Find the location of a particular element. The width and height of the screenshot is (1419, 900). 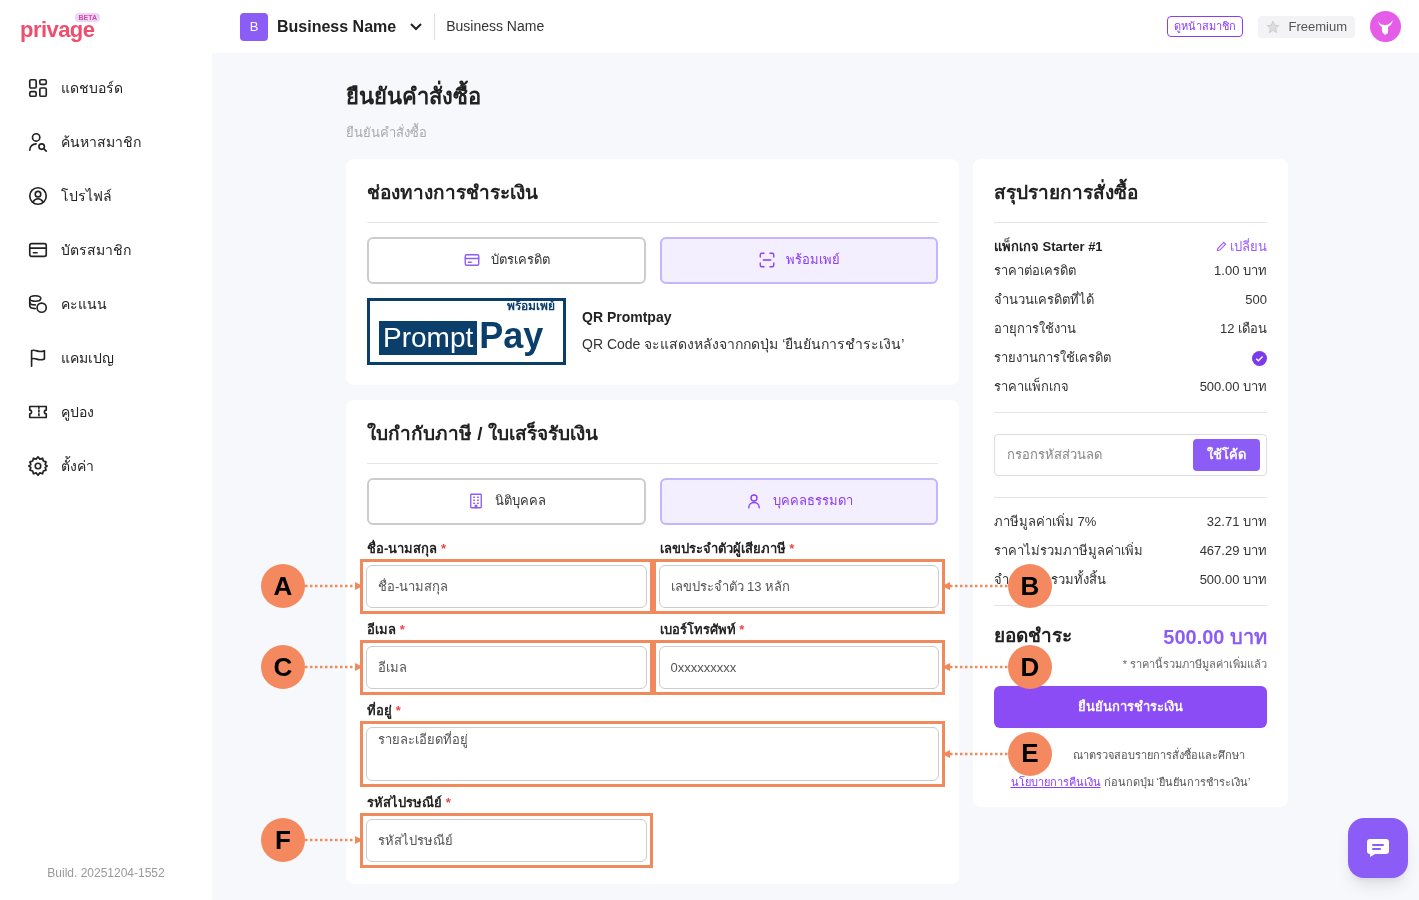

member-page-button: ดูหน้าสมาชิก is located at coordinates (1205, 26).